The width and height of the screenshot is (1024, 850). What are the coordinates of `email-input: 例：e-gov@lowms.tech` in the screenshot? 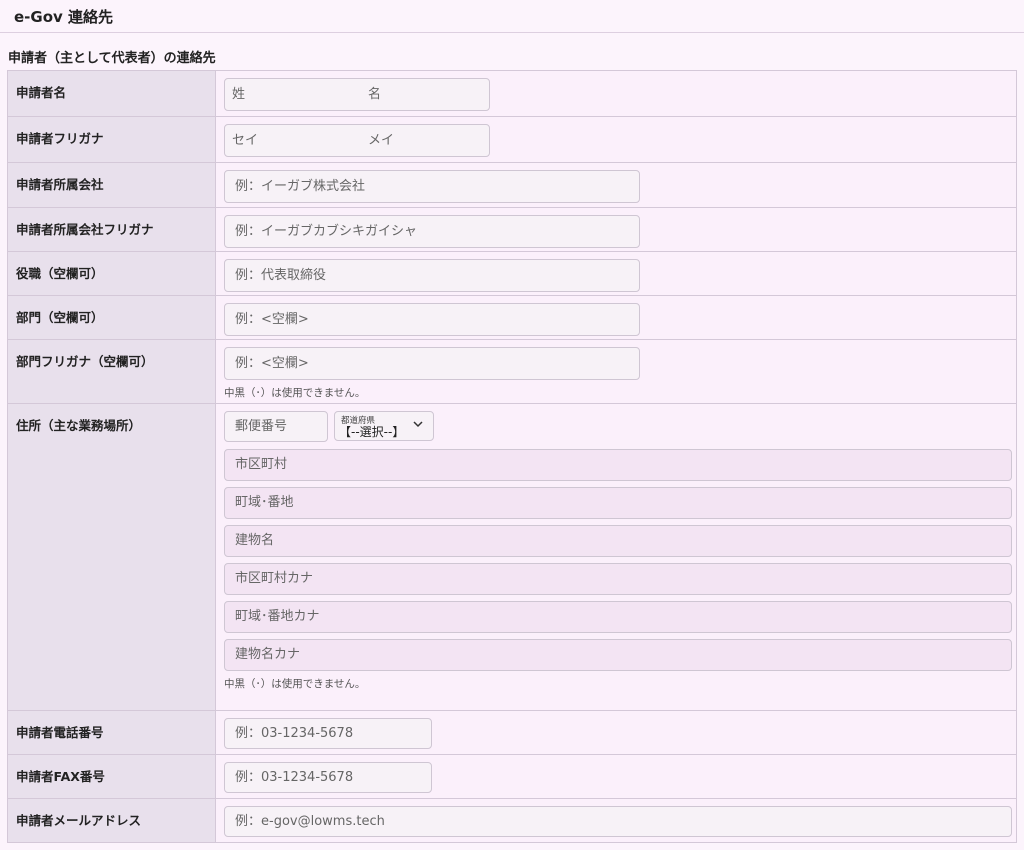 It's located at (618, 821).